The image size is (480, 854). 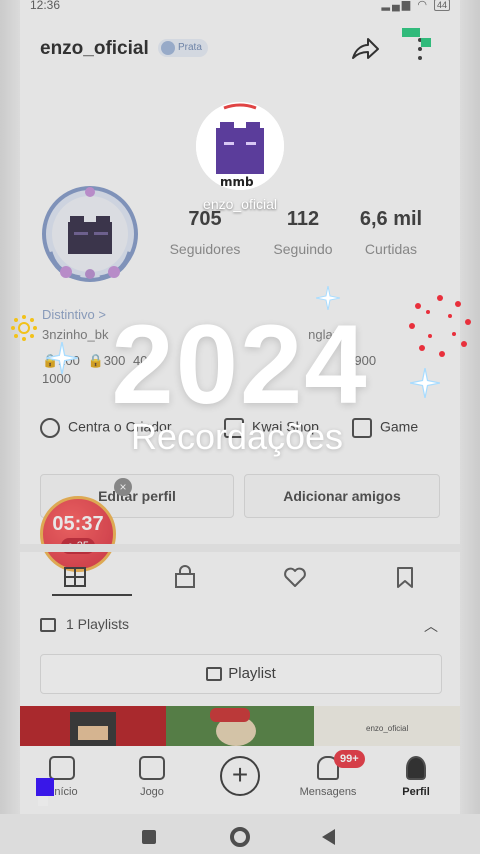 What do you see at coordinates (240, 204) in the screenshot?
I see `recap-username: enzo_oficial` at bounding box center [240, 204].